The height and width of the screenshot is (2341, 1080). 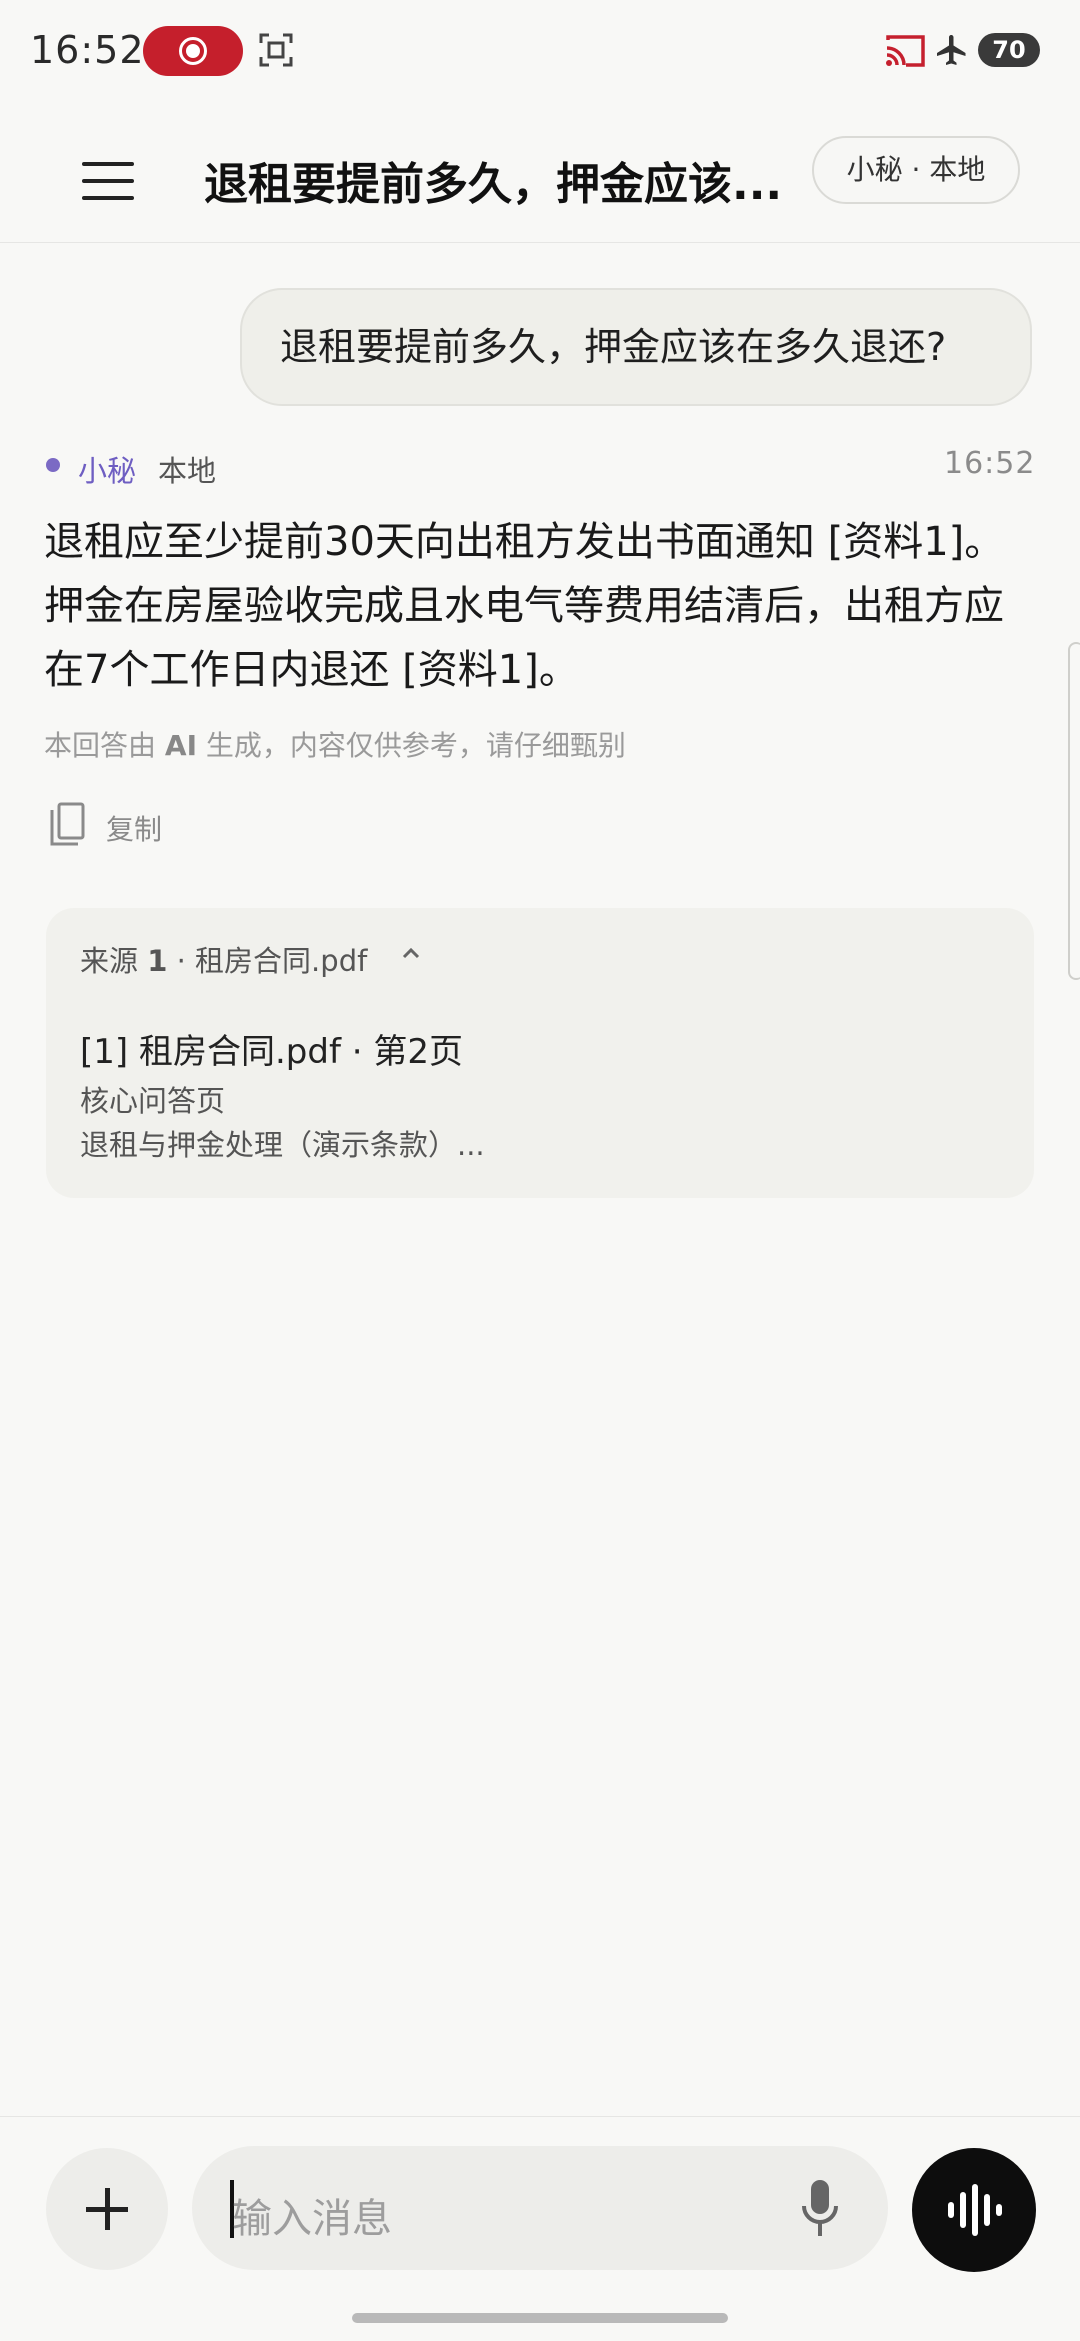 I want to click on copy-icon, so click(x=67, y=824).